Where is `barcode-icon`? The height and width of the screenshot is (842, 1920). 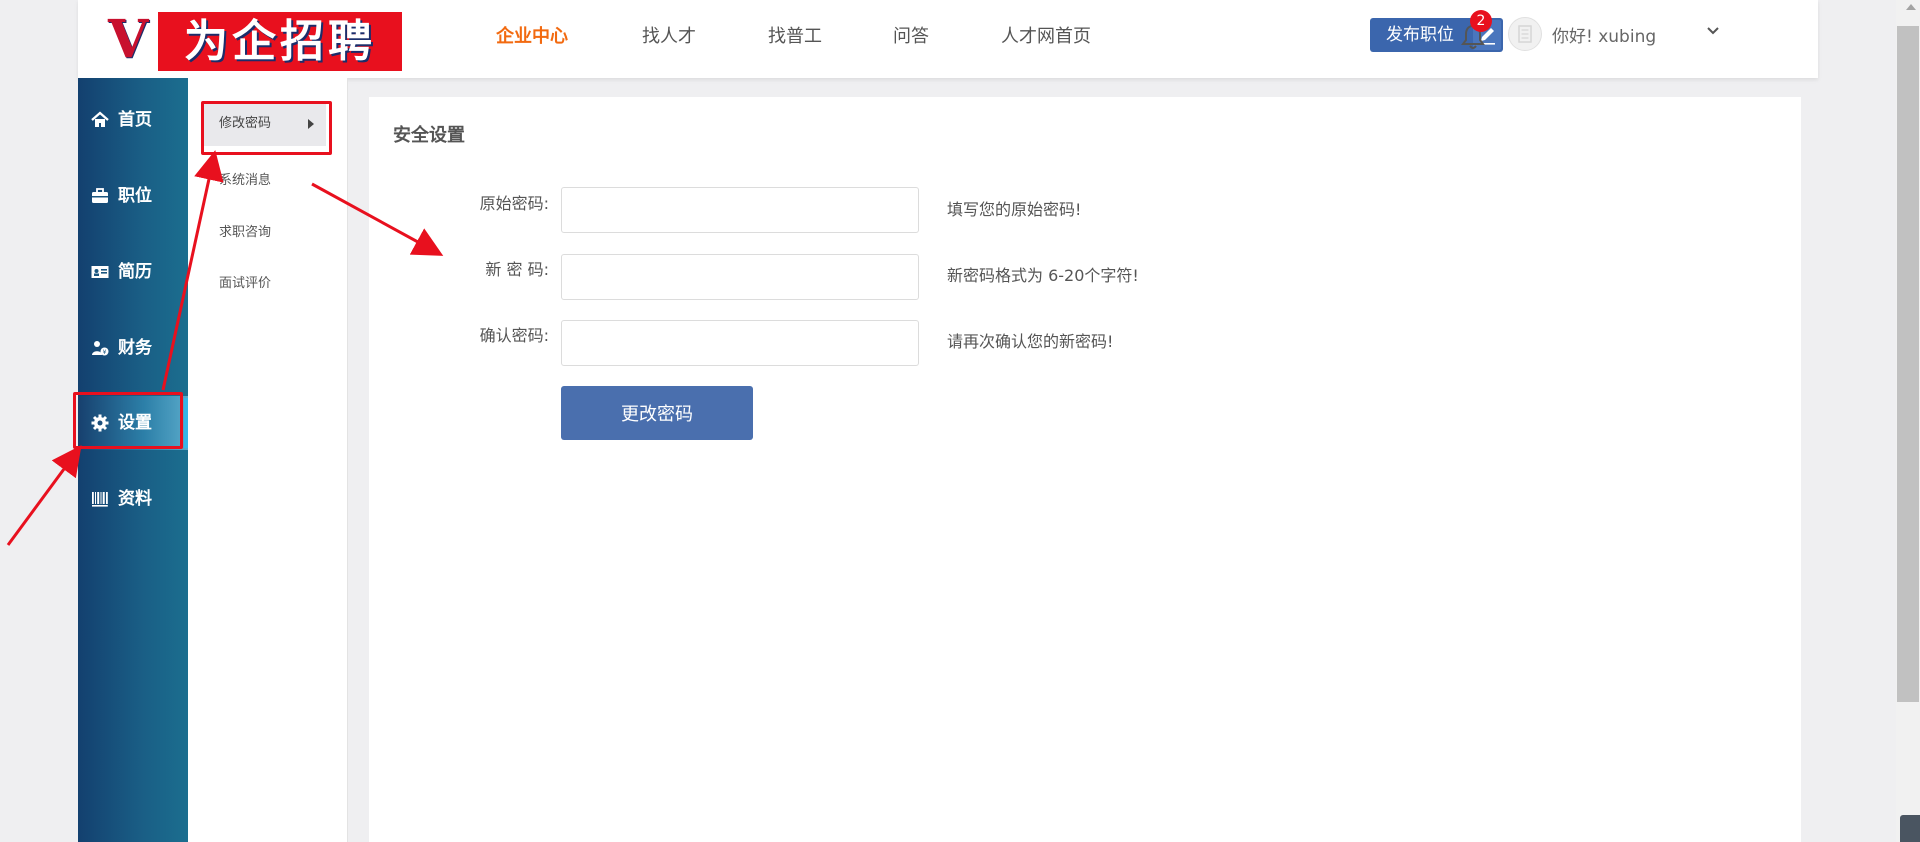 barcode-icon is located at coordinates (100, 499).